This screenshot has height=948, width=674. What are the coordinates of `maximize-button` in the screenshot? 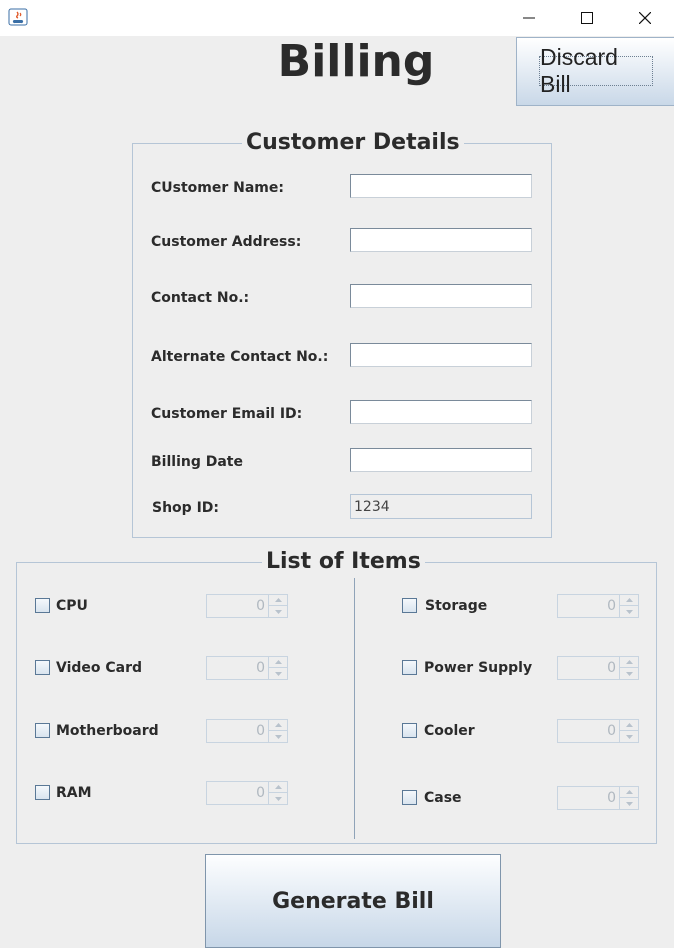 It's located at (587, 18).